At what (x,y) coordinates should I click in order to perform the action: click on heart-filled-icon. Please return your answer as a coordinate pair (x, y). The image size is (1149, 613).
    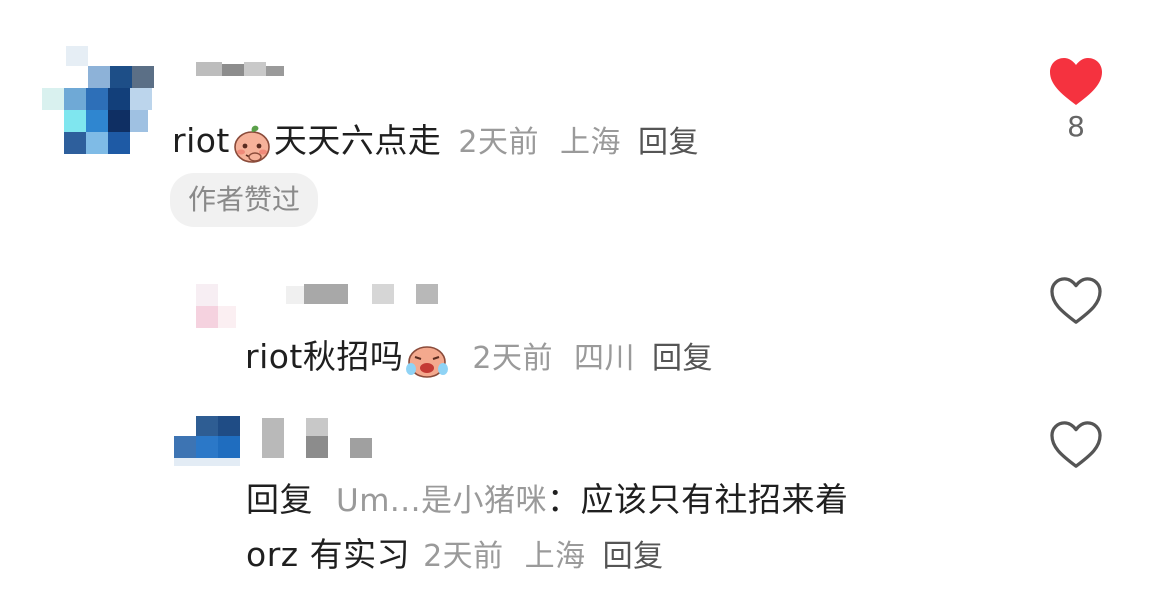
    Looking at the image, I should click on (1076, 81).